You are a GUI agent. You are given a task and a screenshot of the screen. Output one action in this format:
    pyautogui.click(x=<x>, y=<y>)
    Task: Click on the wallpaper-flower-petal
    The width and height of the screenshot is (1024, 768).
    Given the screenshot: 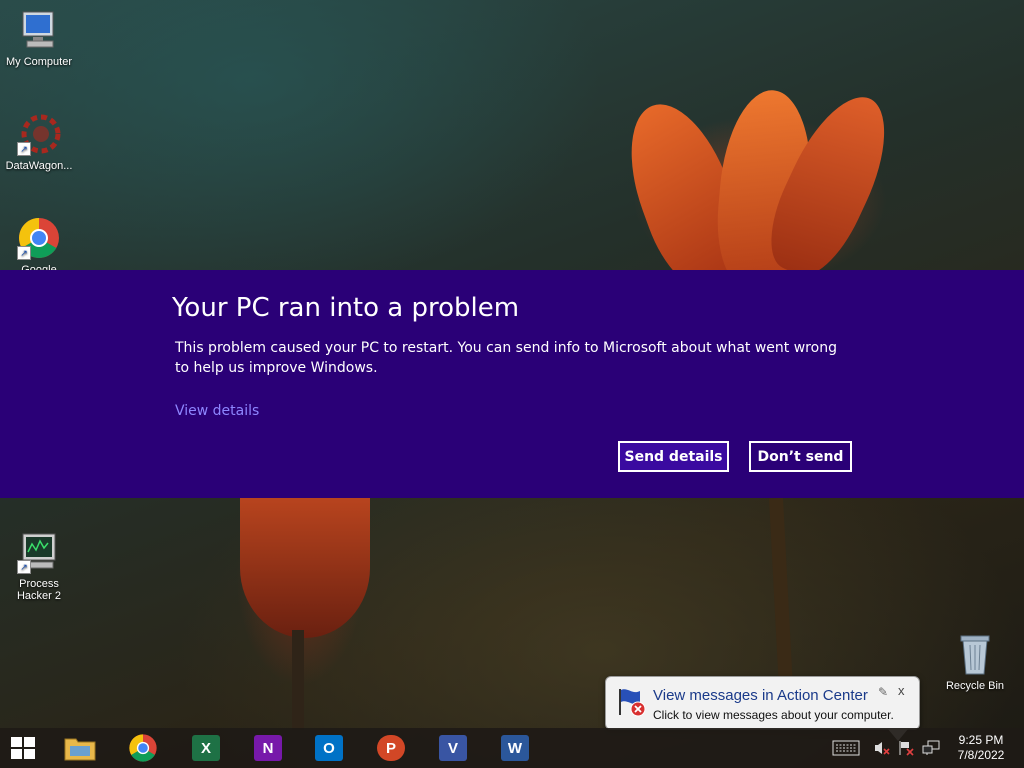 What is the action you would take?
    pyautogui.click(x=305, y=568)
    